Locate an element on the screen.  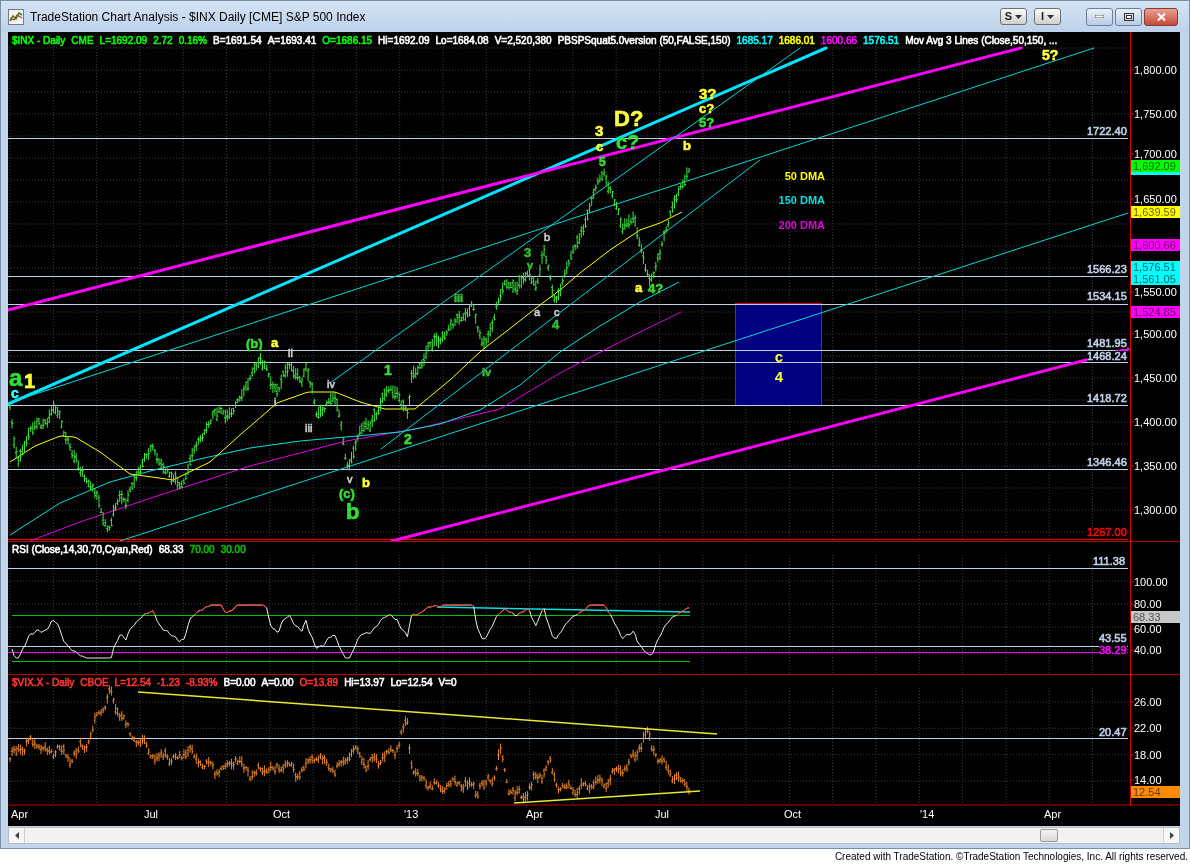
axis-label: 1,550.00 is located at coordinates (1155, 292).